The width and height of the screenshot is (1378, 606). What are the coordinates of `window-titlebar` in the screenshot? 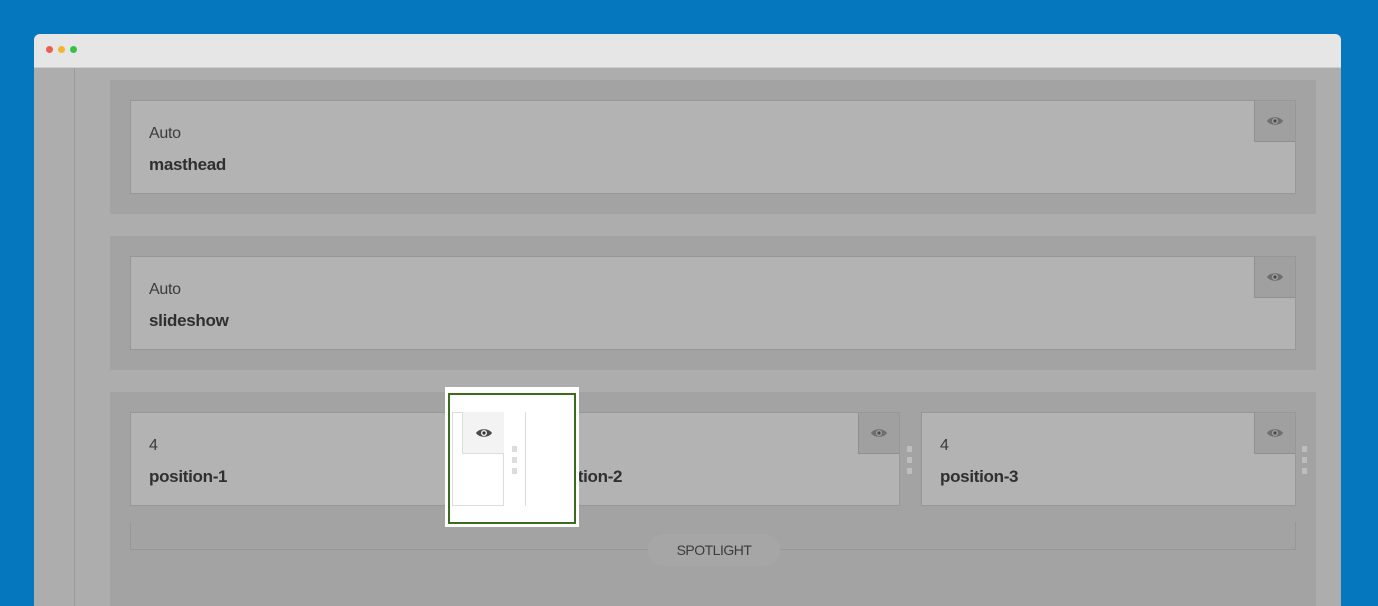 It's located at (687, 51).